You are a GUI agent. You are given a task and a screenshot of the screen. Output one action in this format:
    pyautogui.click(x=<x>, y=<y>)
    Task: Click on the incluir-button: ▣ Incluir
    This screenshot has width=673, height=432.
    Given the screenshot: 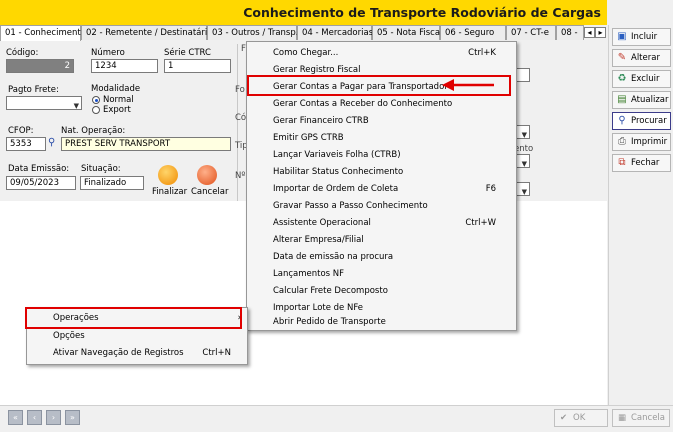 What is the action you would take?
    pyautogui.click(x=641, y=37)
    